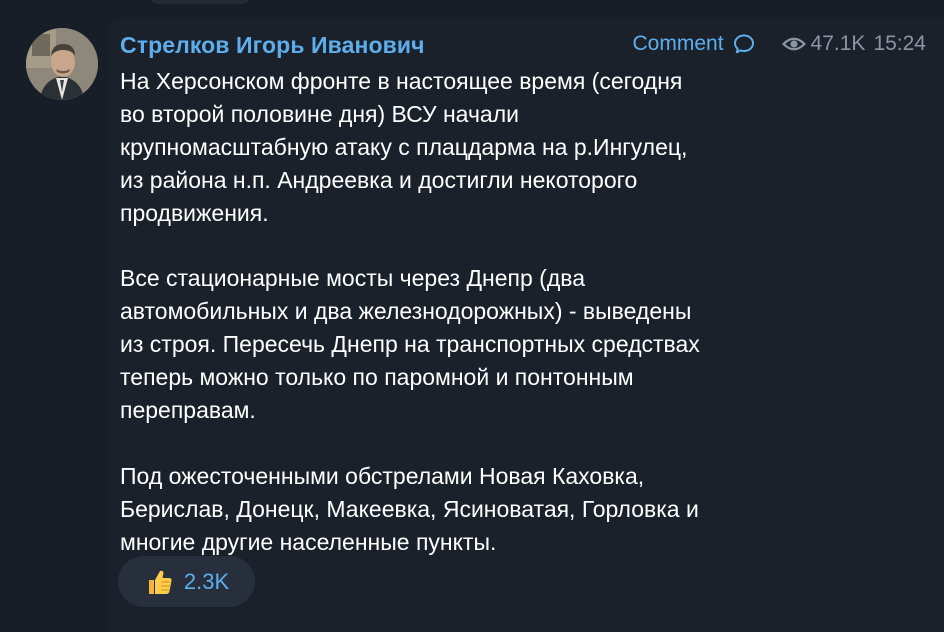 This screenshot has height=632, width=944. I want to click on eye-icon, so click(793, 44).